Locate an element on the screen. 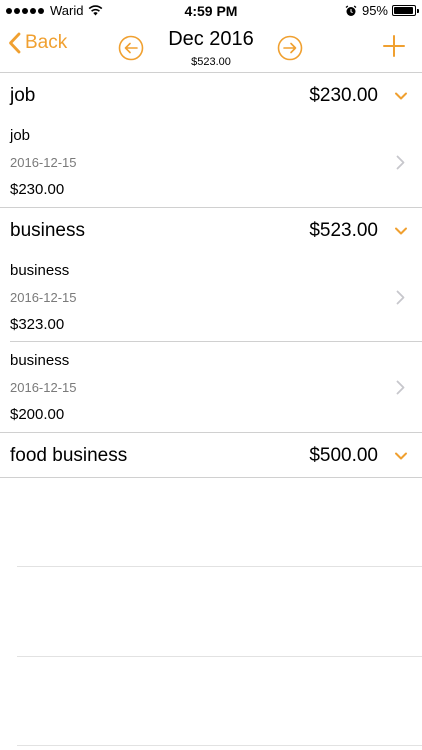 The width and height of the screenshot is (422, 750). section-header: job $230.00 is located at coordinates (211, 95).